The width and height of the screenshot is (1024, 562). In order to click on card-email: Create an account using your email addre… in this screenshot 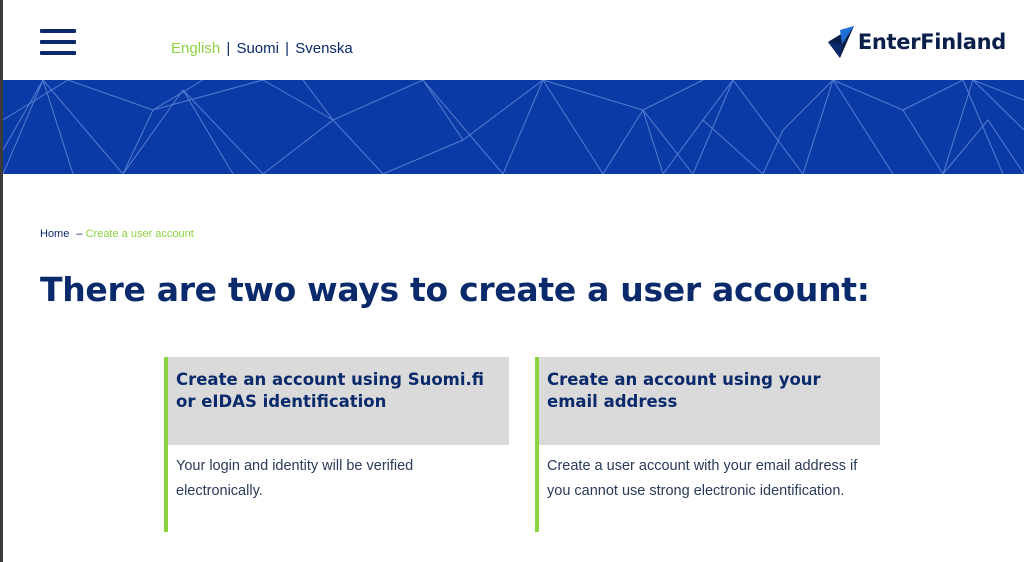, I will do `click(707, 444)`.